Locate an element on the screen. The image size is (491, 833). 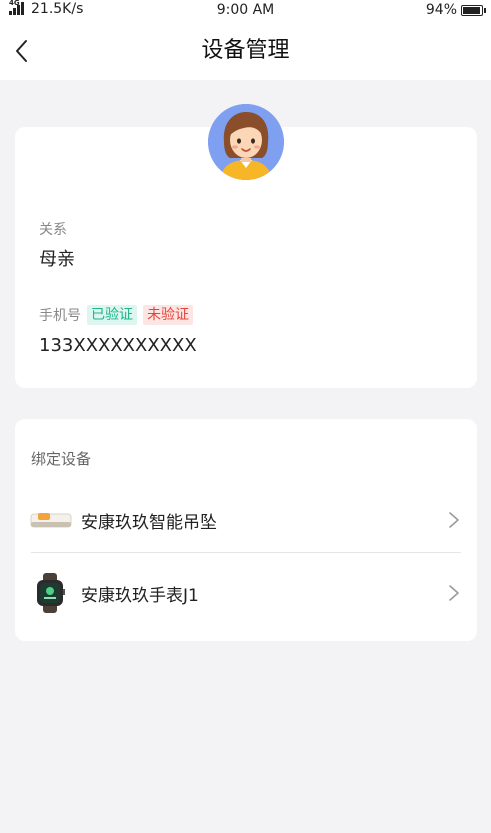
battery-percent: 94% is located at coordinates (441, 10).